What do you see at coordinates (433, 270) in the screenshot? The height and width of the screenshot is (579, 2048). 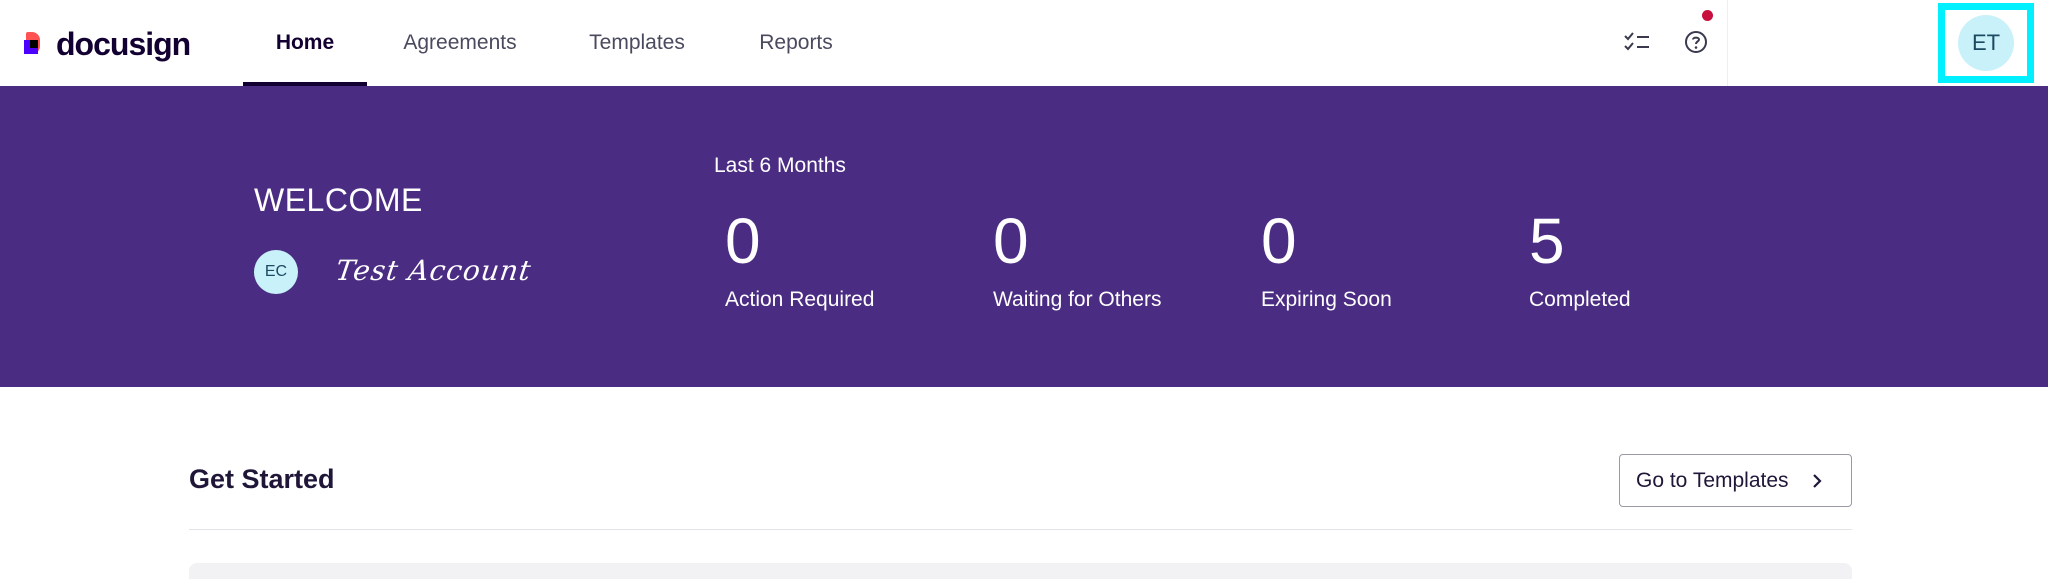 I see `signature-image: Test Account` at bounding box center [433, 270].